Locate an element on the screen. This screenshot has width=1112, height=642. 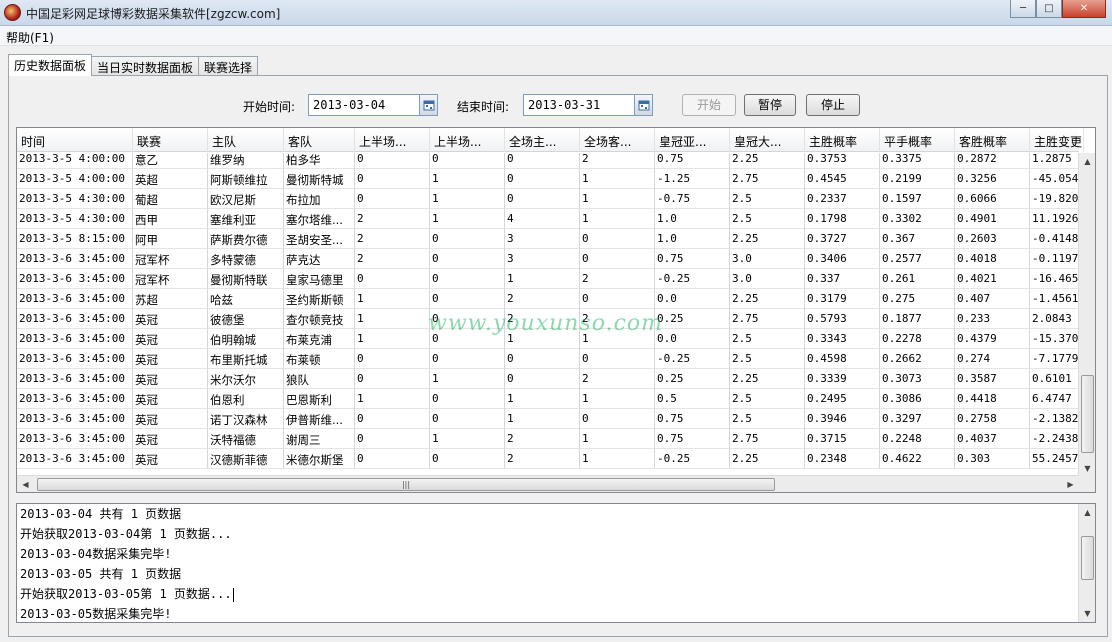
column-header: 平手概率 is located at coordinates (917, 140).